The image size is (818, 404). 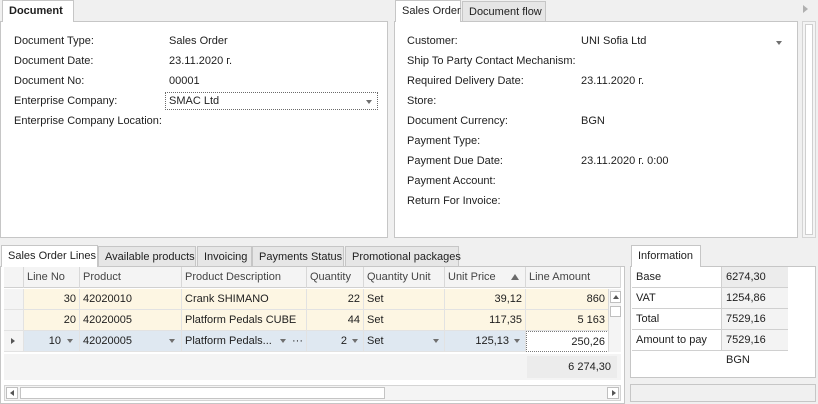 What do you see at coordinates (244, 320) in the screenshot?
I see `cell-description: Platform Pedals CUBE` at bounding box center [244, 320].